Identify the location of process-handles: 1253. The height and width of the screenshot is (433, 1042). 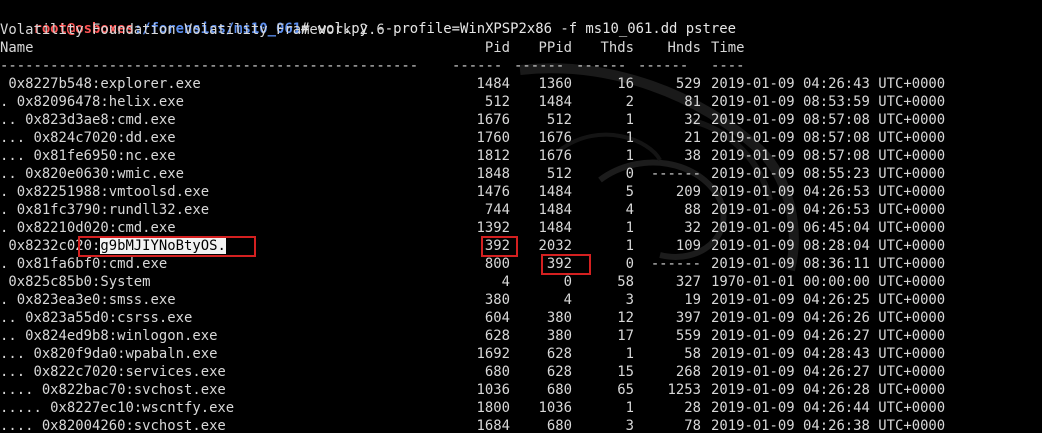
(684, 390).